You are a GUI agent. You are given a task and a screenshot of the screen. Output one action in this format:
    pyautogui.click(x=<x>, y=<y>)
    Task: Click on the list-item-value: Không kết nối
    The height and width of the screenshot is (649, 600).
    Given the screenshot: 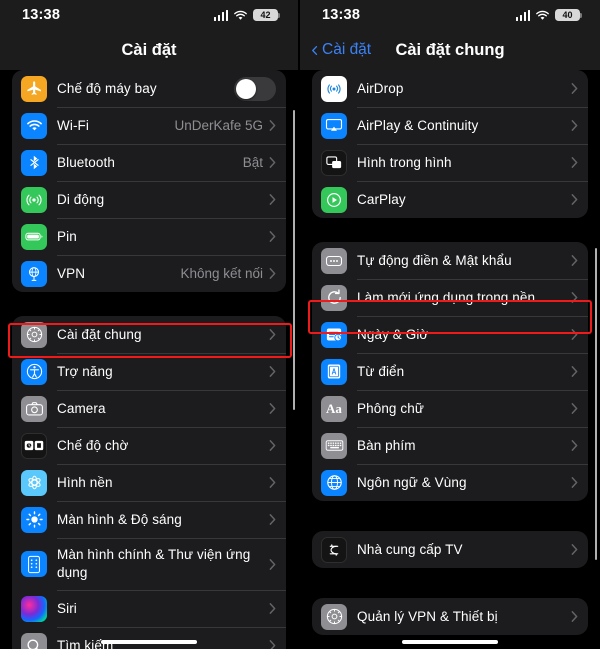 What is the action you would take?
    pyautogui.click(x=221, y=273)
    